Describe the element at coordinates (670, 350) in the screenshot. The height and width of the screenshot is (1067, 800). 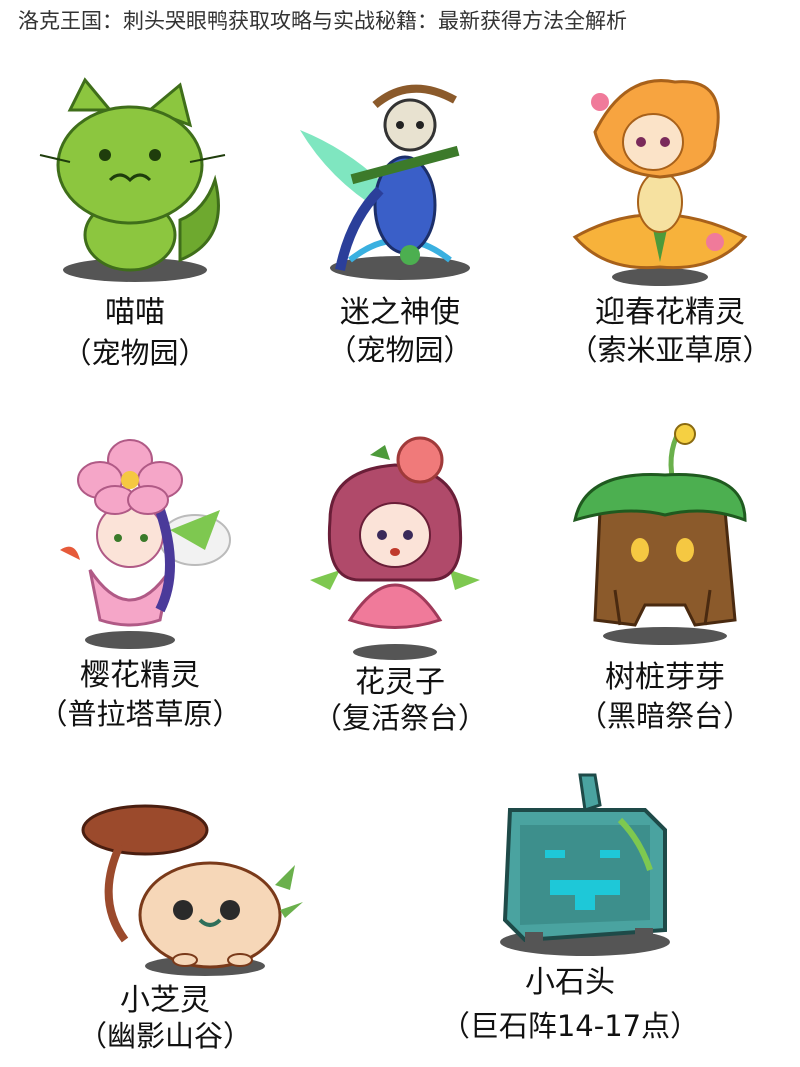
I see `pet-location: （索米亚草原）` at that location.